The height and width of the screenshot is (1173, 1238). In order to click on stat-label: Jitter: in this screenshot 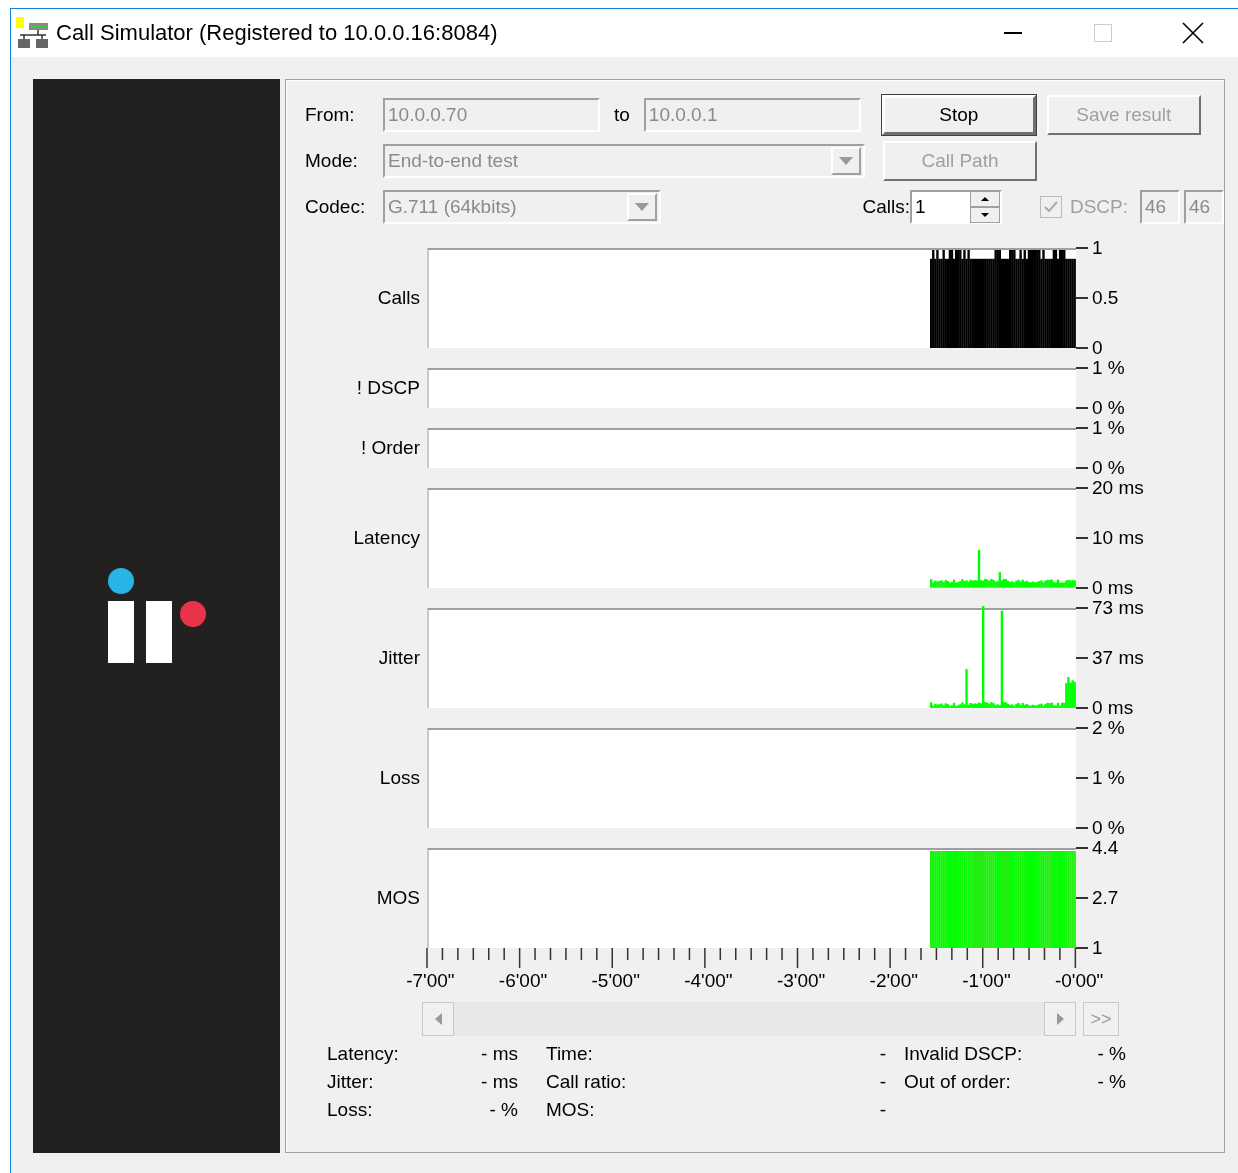, I will do `click(351, 1082)`.